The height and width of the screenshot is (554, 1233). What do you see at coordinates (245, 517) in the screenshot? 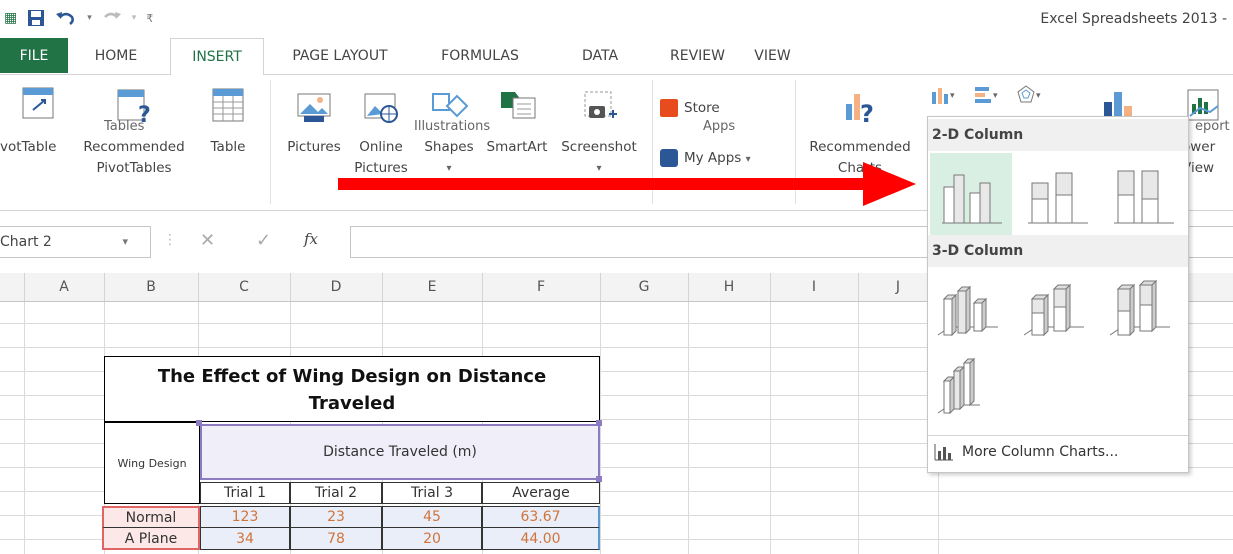
I see `table-cell: 123` at bounding box center [245, 517].